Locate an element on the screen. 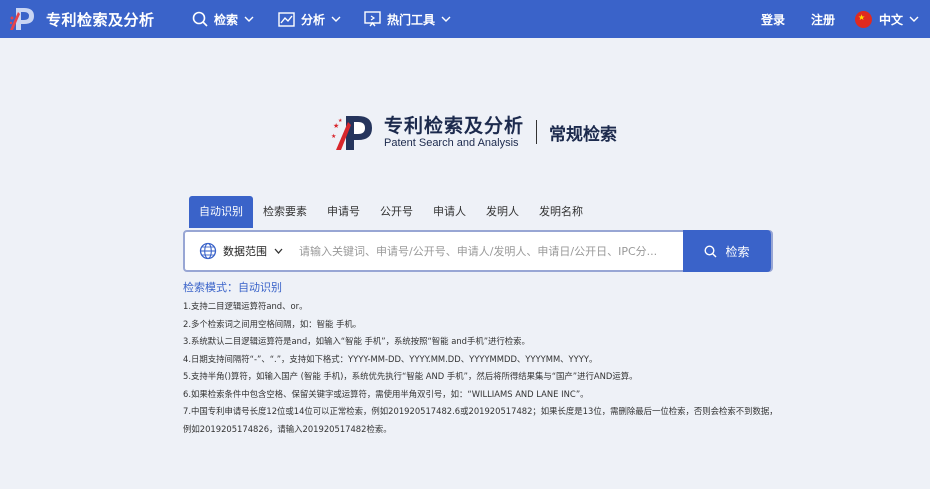 Image resolution: width=930 pixels, height=489 pixels. nav-analysis-label: 分析 is located at coordinates (313, 19).